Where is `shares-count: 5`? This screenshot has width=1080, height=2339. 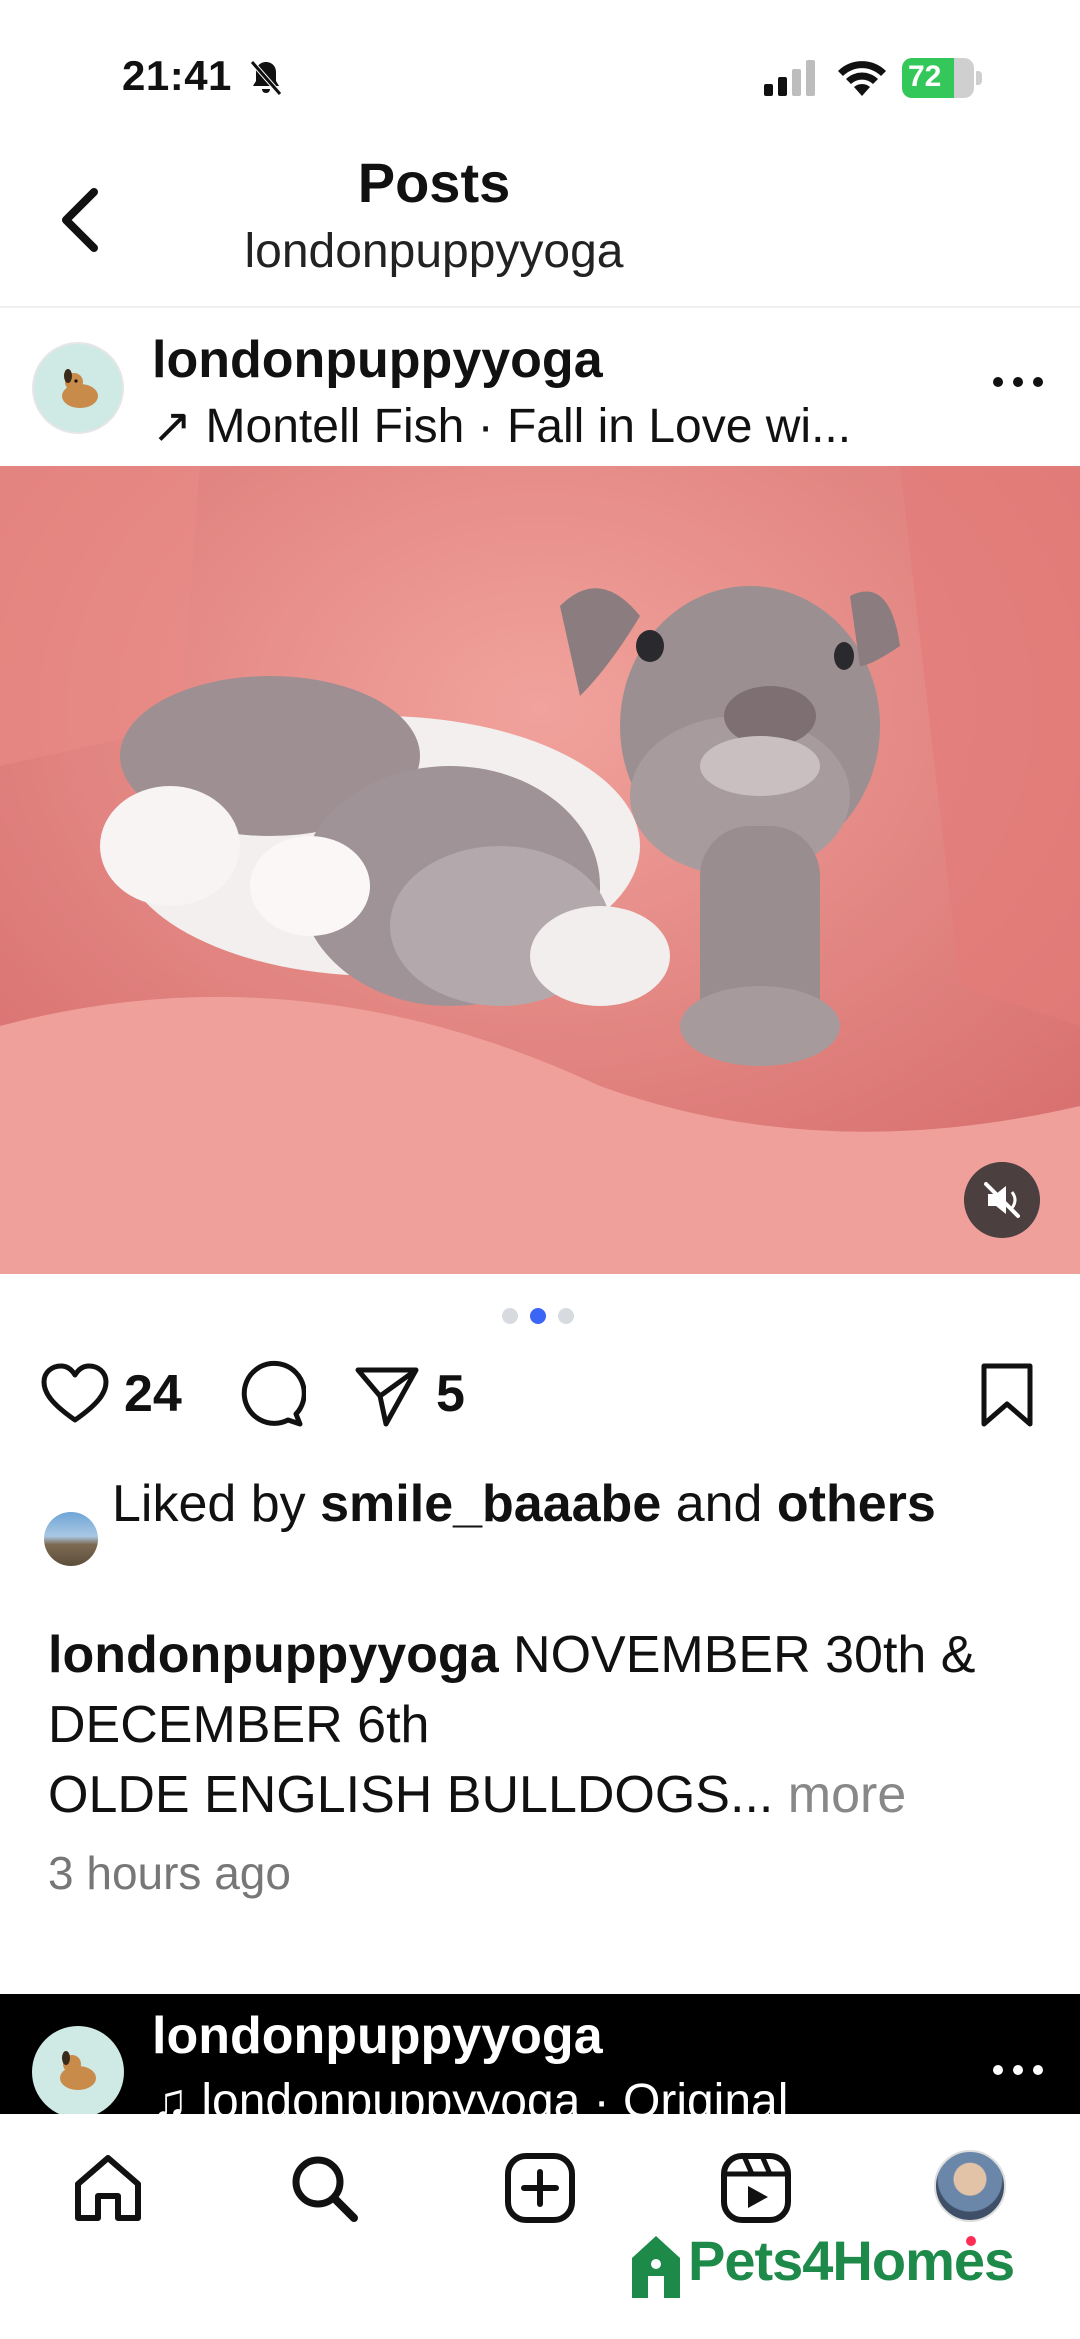
shares-count: 5 is located at coordinates (450, 1394).